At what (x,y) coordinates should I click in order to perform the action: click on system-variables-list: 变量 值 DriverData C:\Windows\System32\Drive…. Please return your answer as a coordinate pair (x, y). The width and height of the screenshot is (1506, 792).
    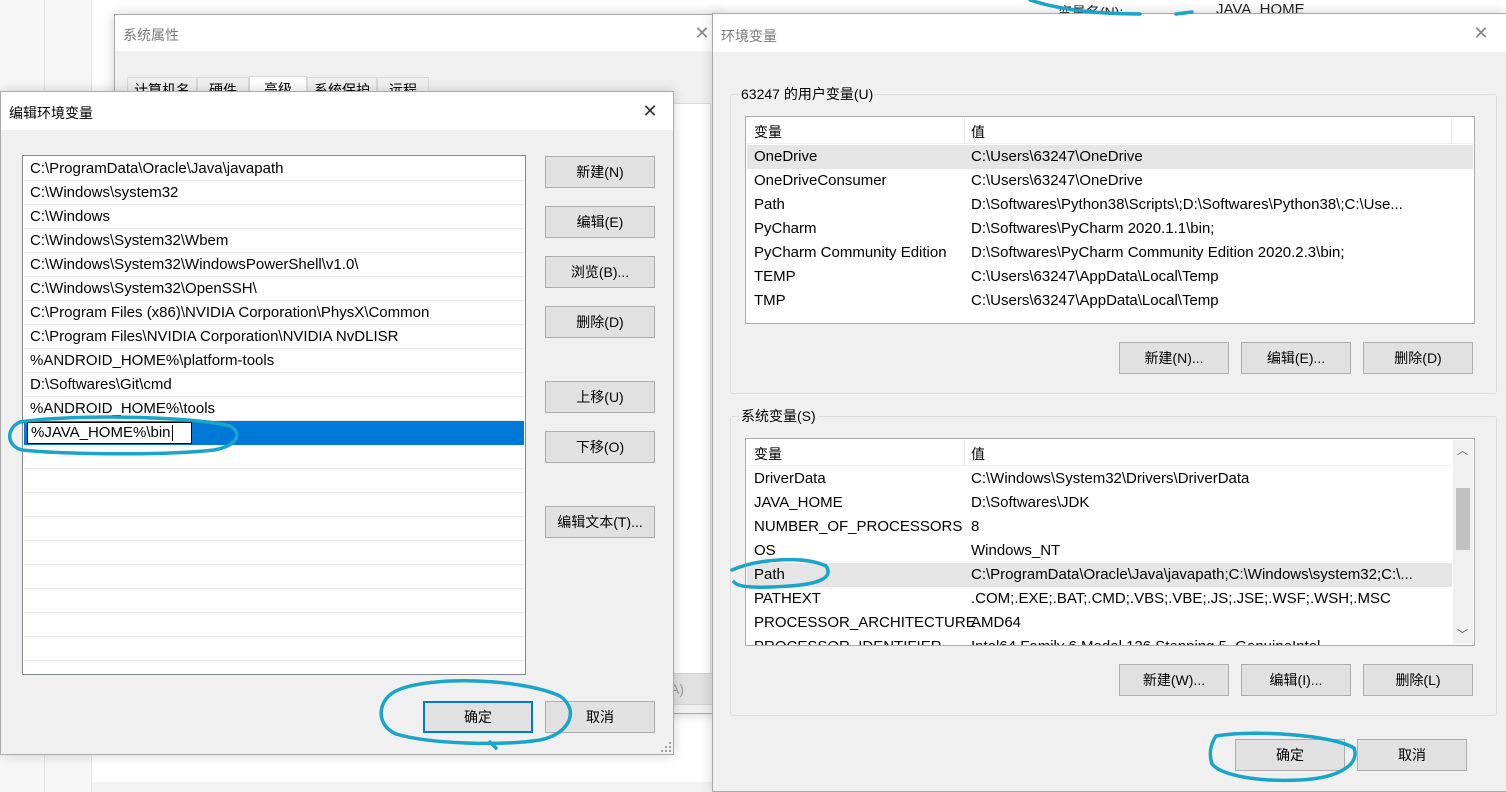
    Looking at the image, I should click on (1110, 542).